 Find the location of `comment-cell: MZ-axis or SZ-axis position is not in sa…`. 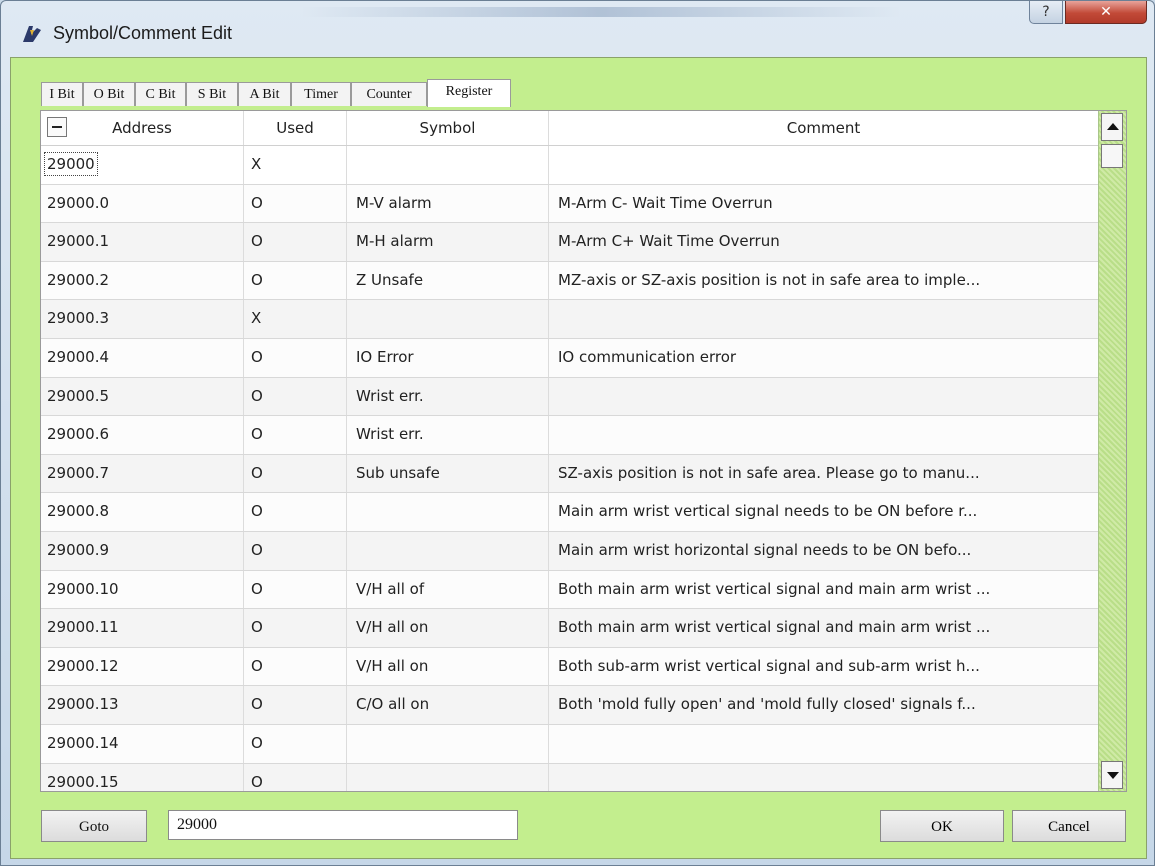

comment-cell: MZ-axis or SZ-axis position is not in sa… is located at coordinates (823, 281).